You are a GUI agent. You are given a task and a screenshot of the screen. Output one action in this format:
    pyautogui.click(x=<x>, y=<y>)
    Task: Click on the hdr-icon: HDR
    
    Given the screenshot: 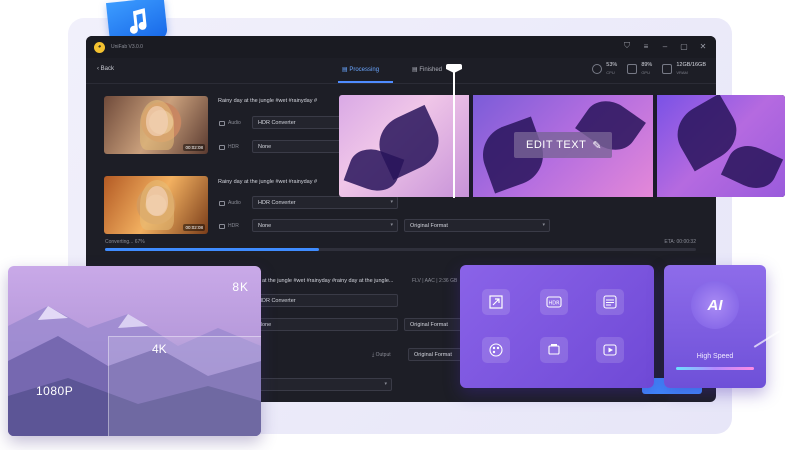 What is the action you would take?
    pyautogui.click(x=554, y=302)
    